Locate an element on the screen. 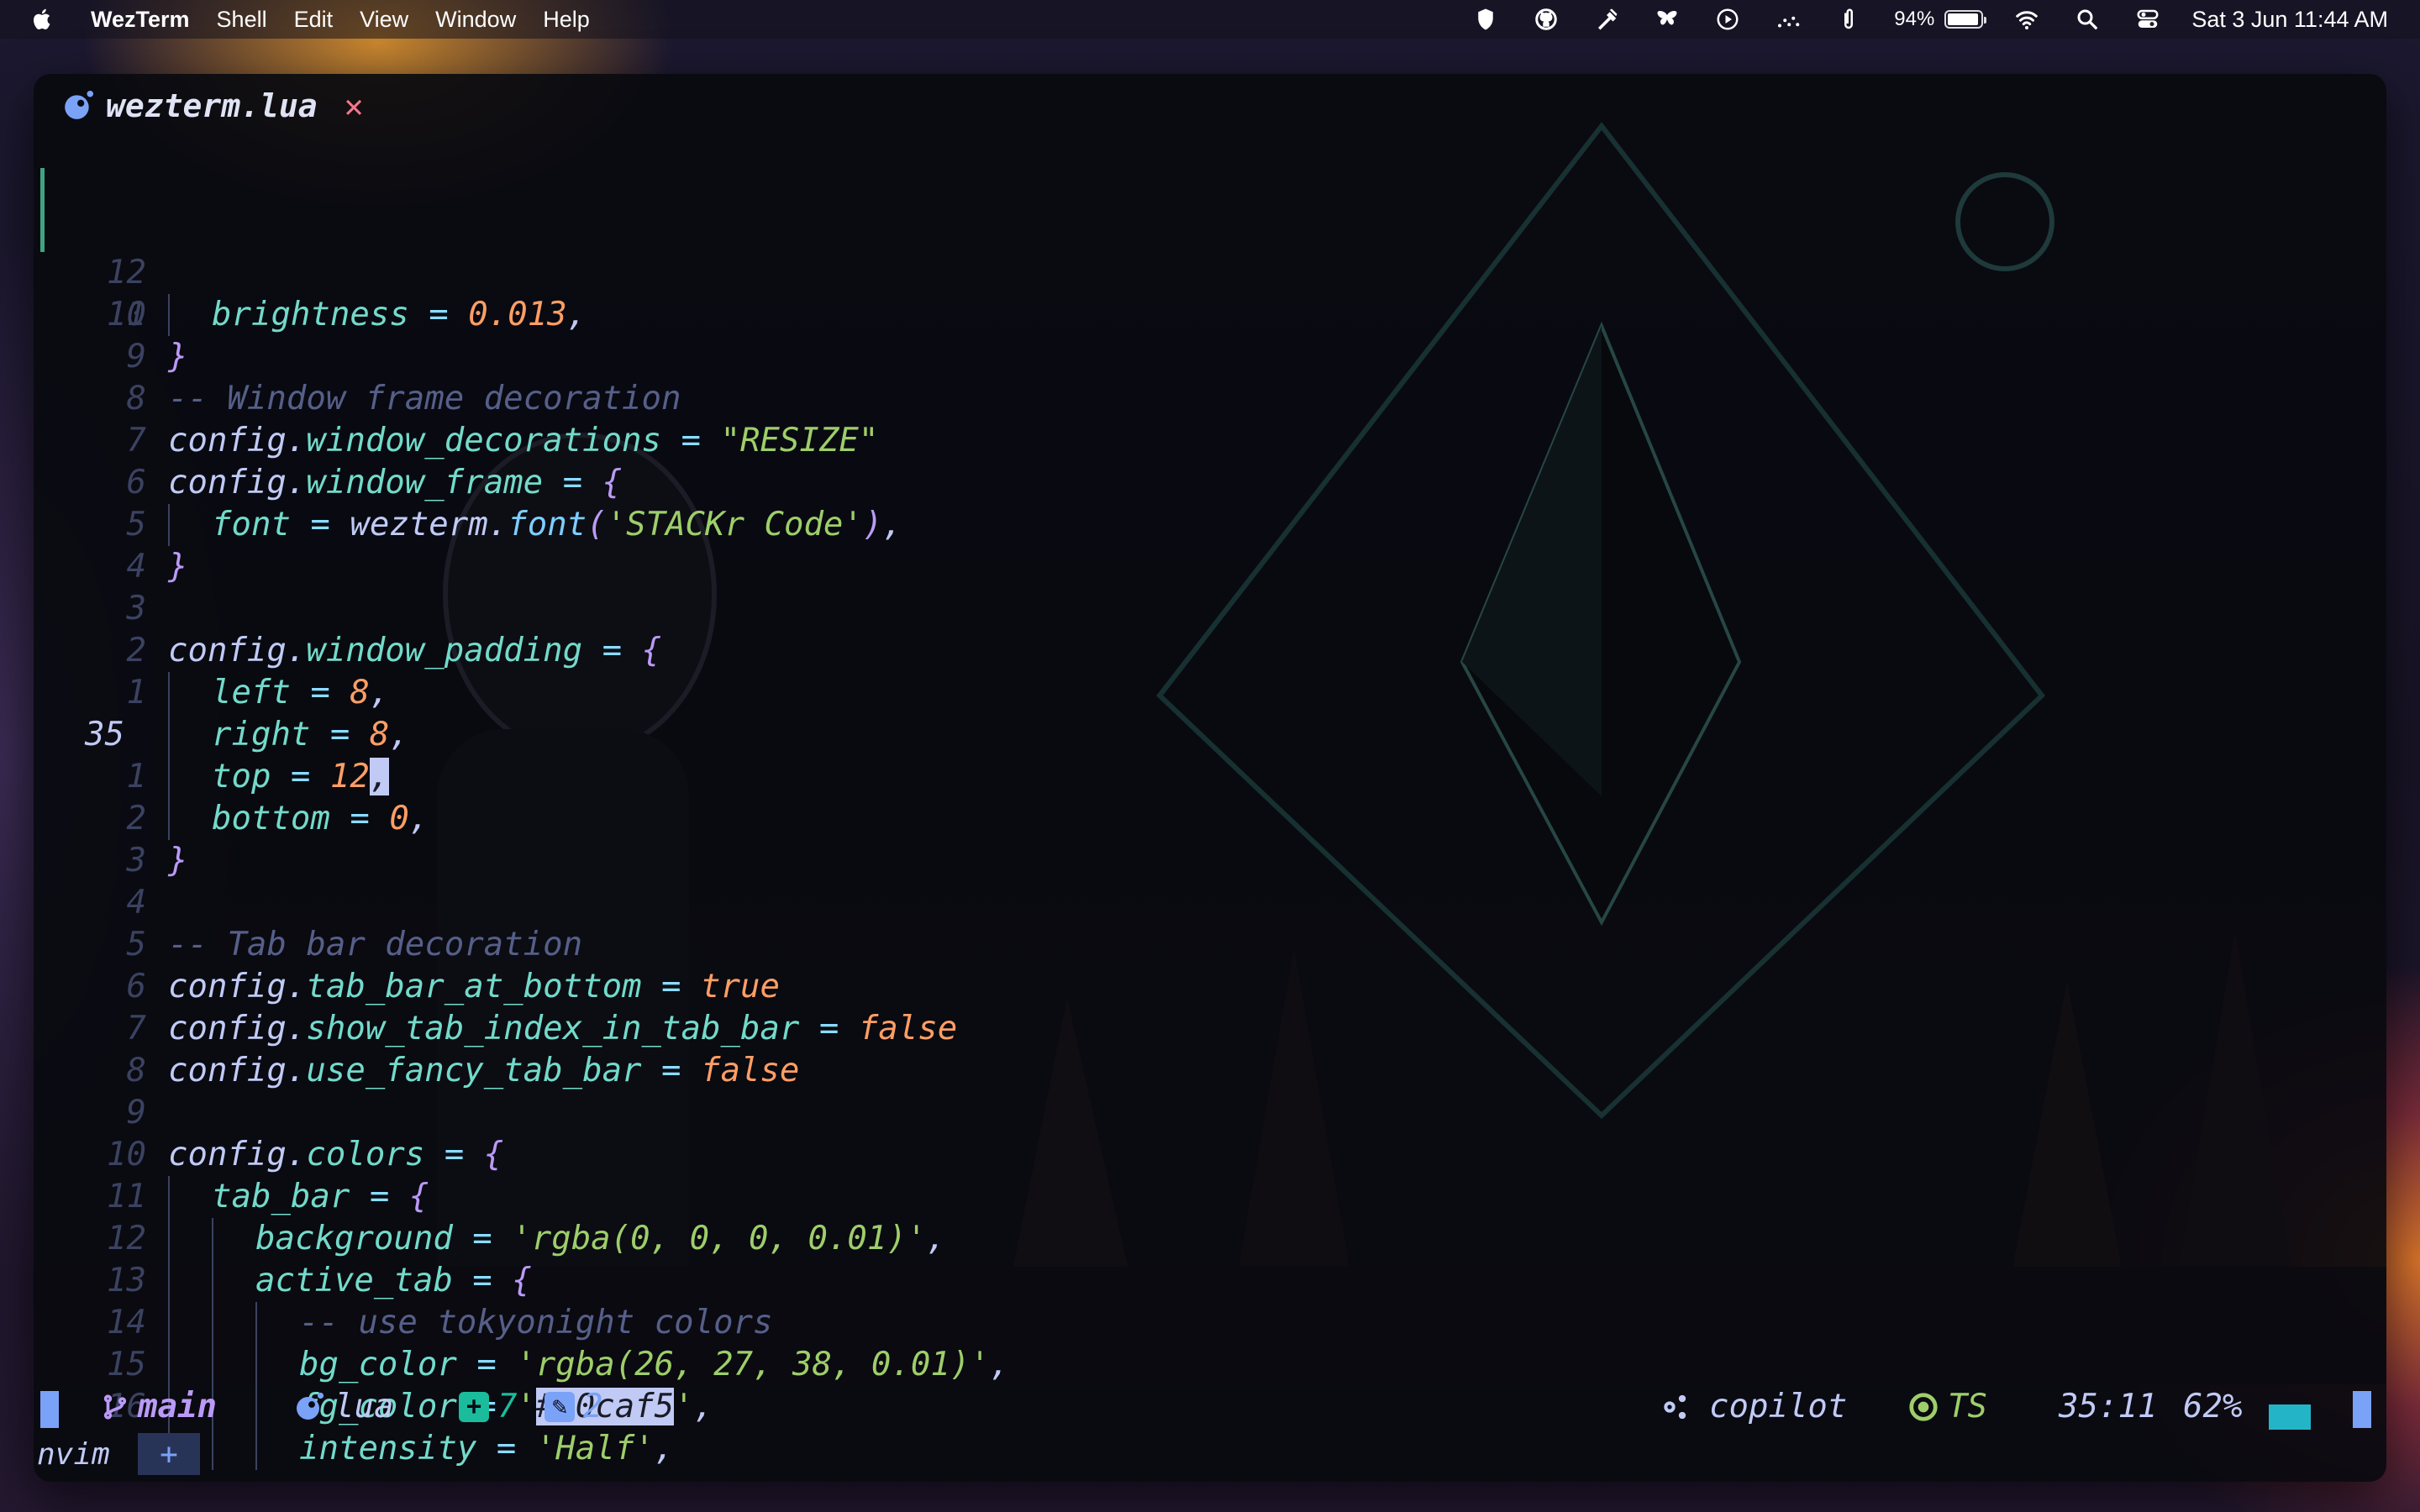  diff-modified: ✎ 2 is located at coordinates (573, 1407).